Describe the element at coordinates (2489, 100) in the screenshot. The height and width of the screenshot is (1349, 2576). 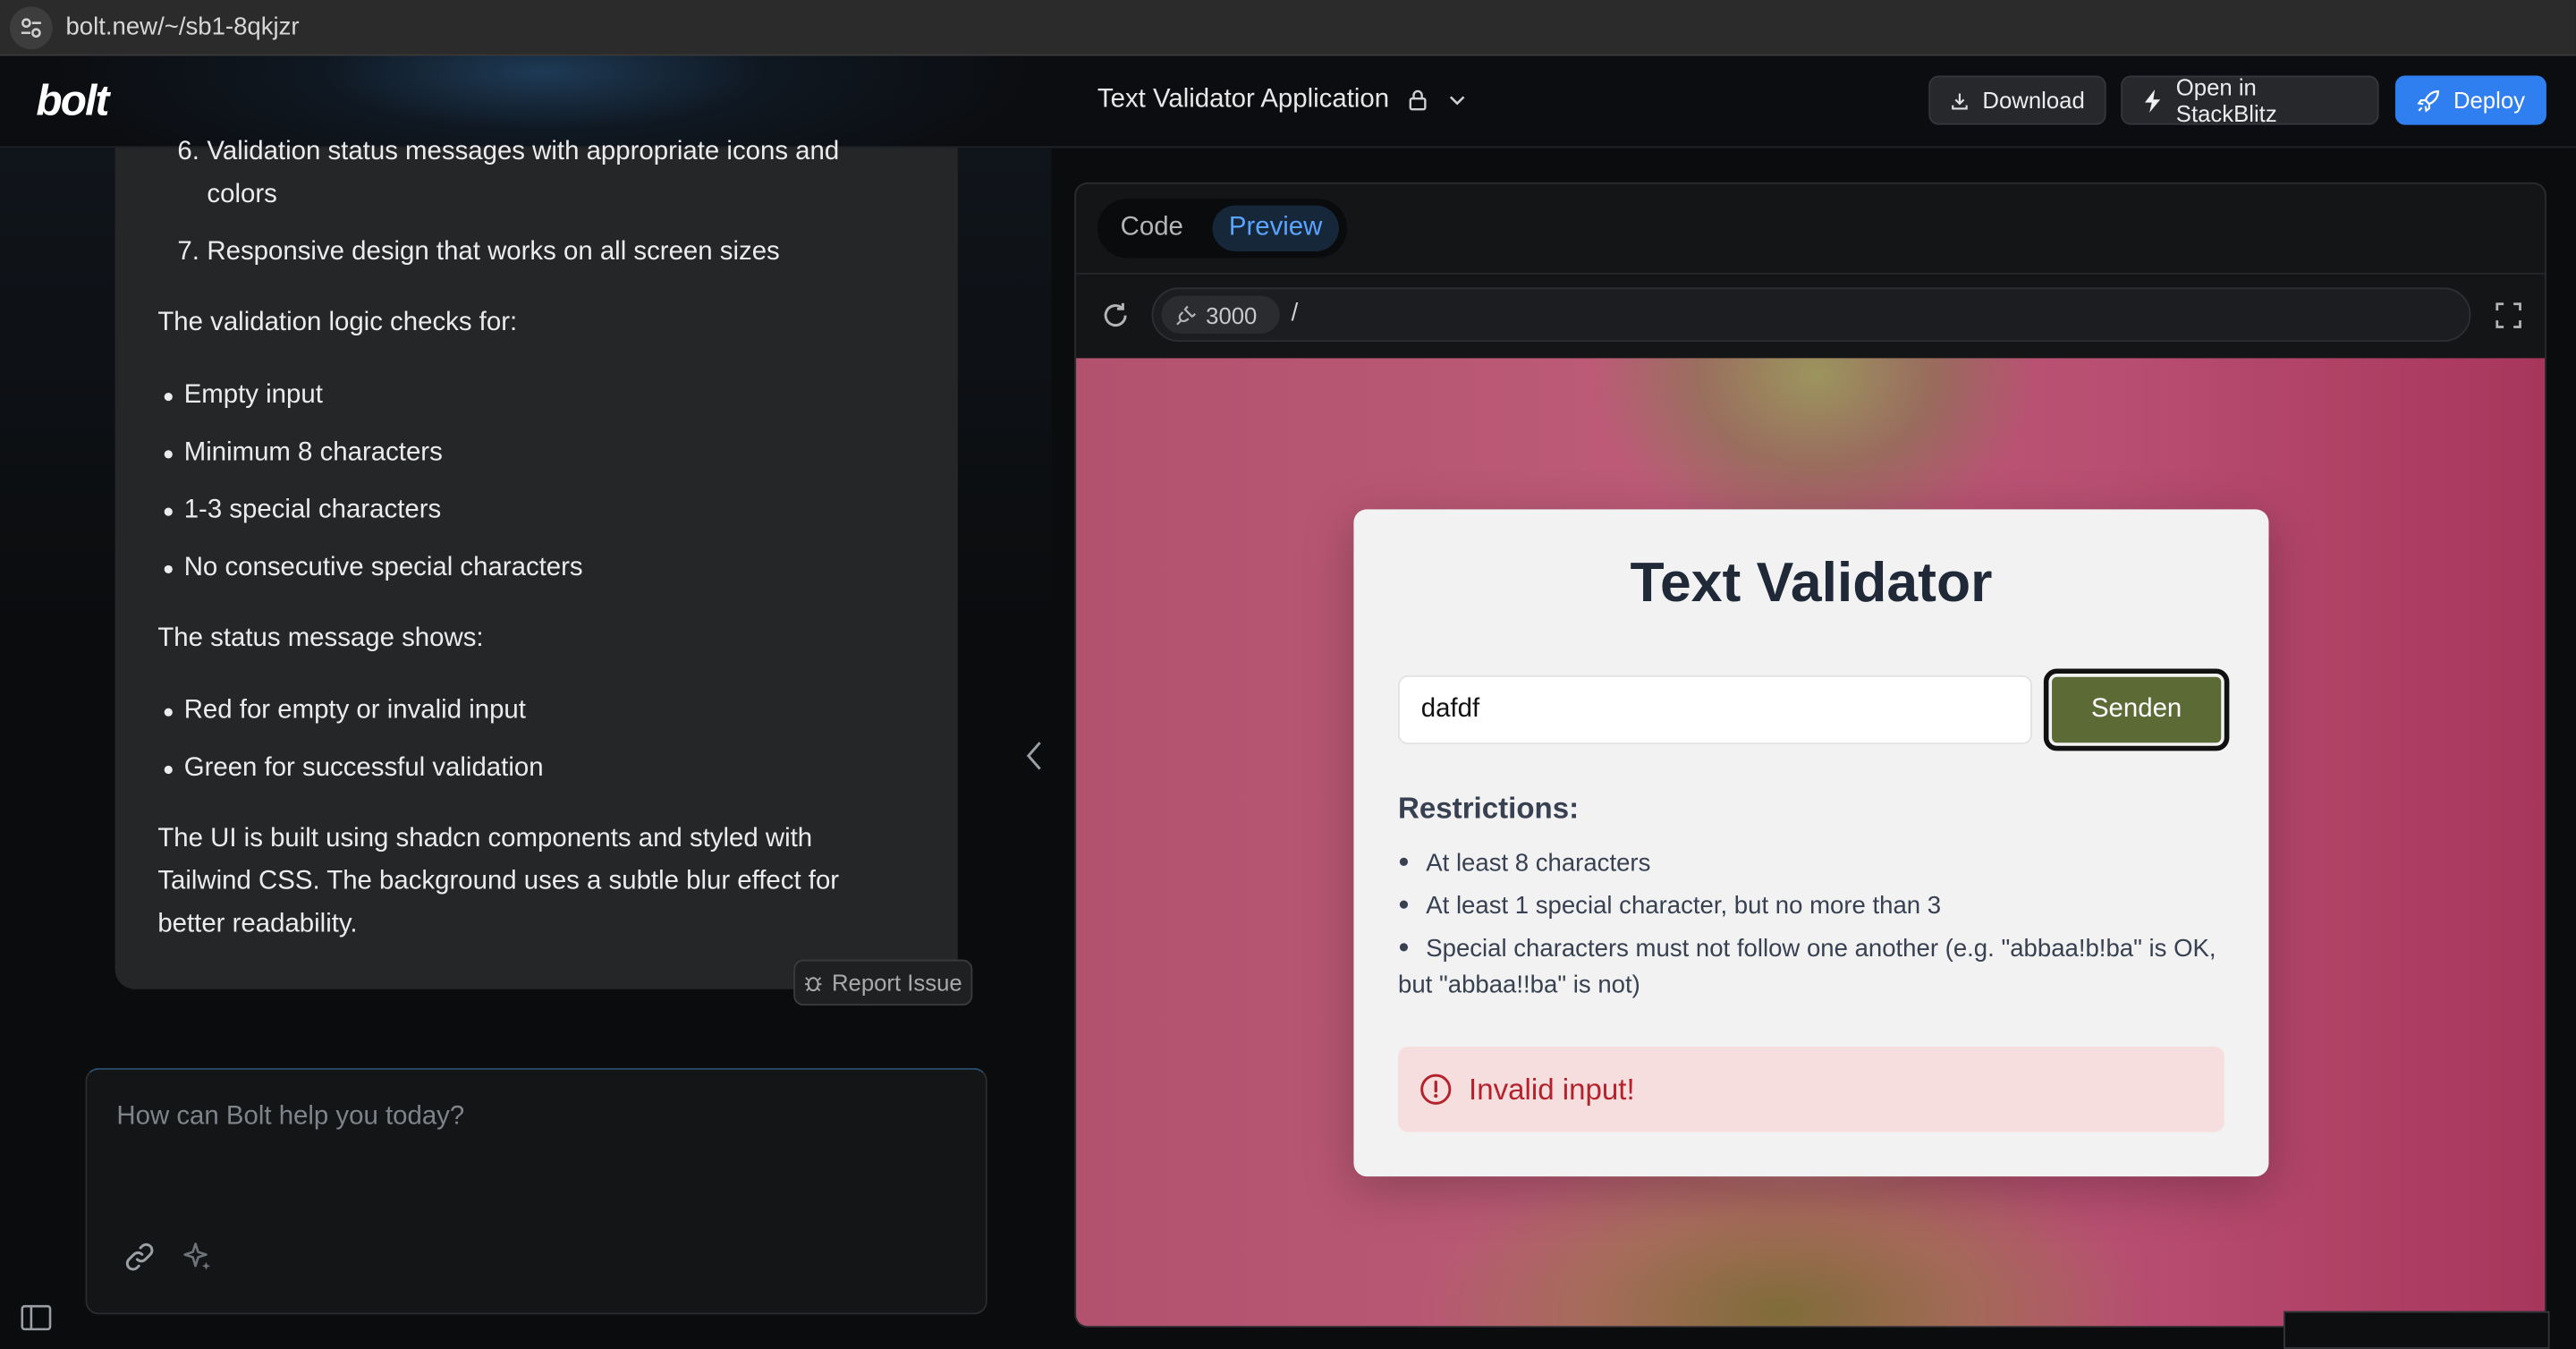
I see `deploy-label: Deploy` at that location.